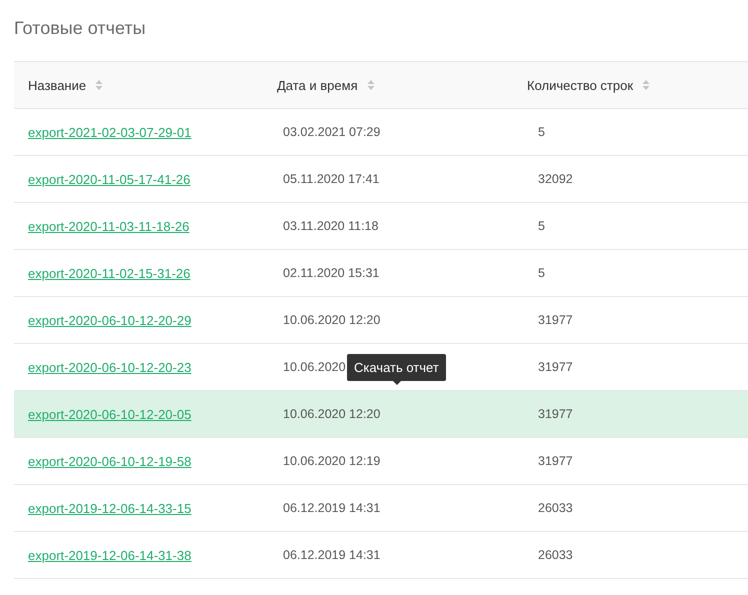  Describe the element at coordinates (331, 461) in the screenshot. I see `table-cell: 10.06.2020 12:19` at that location.